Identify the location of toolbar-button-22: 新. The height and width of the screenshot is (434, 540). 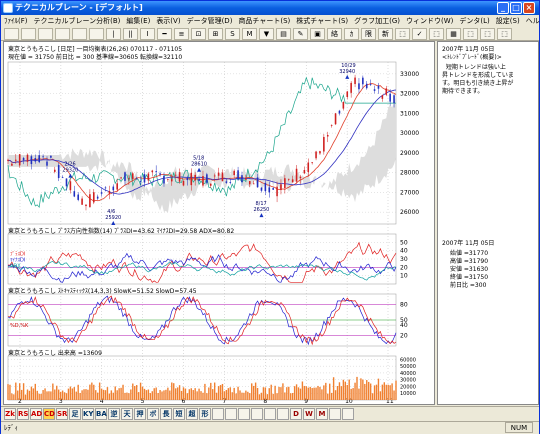
(385, 34).